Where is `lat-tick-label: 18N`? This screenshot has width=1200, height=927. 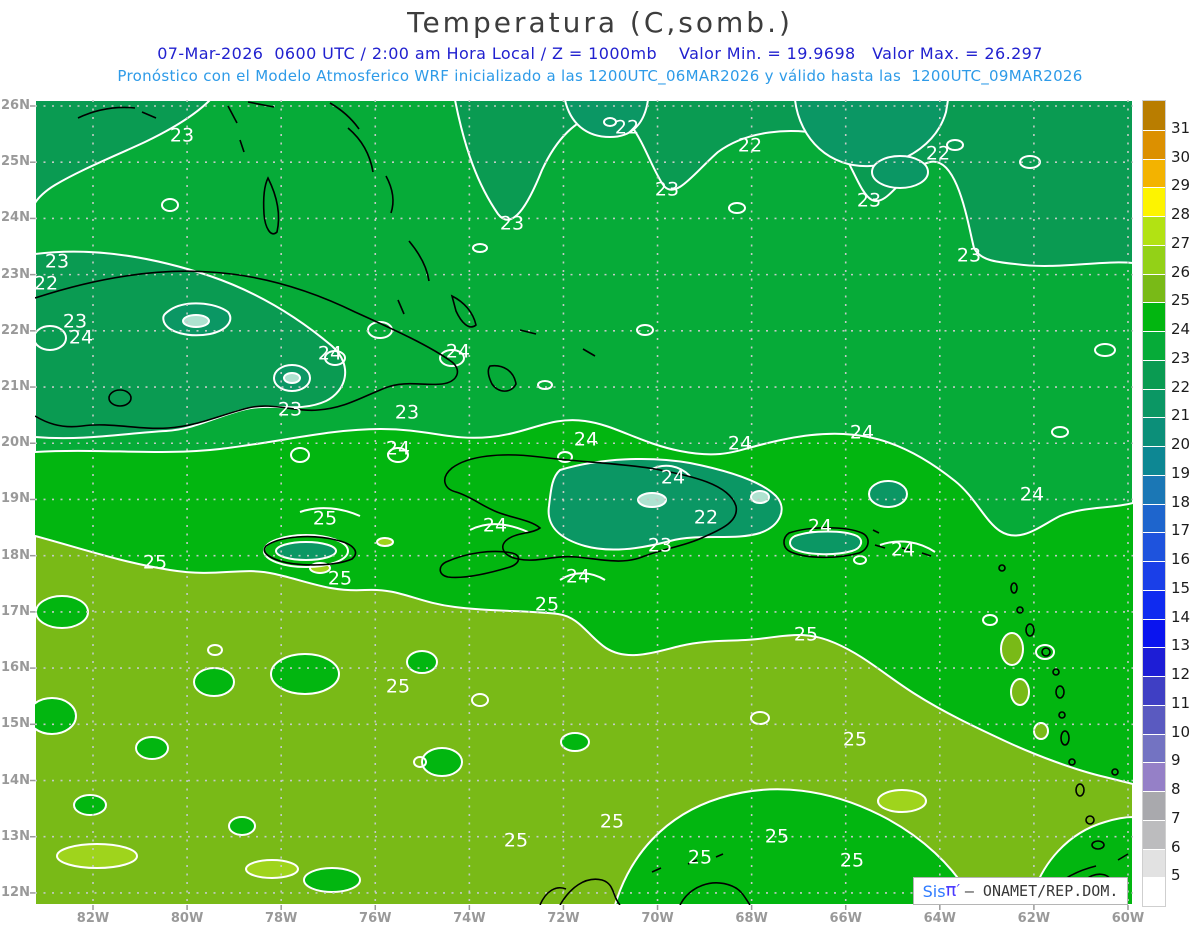
lat-tick-label: 18N is located at coordinates (15, 555).